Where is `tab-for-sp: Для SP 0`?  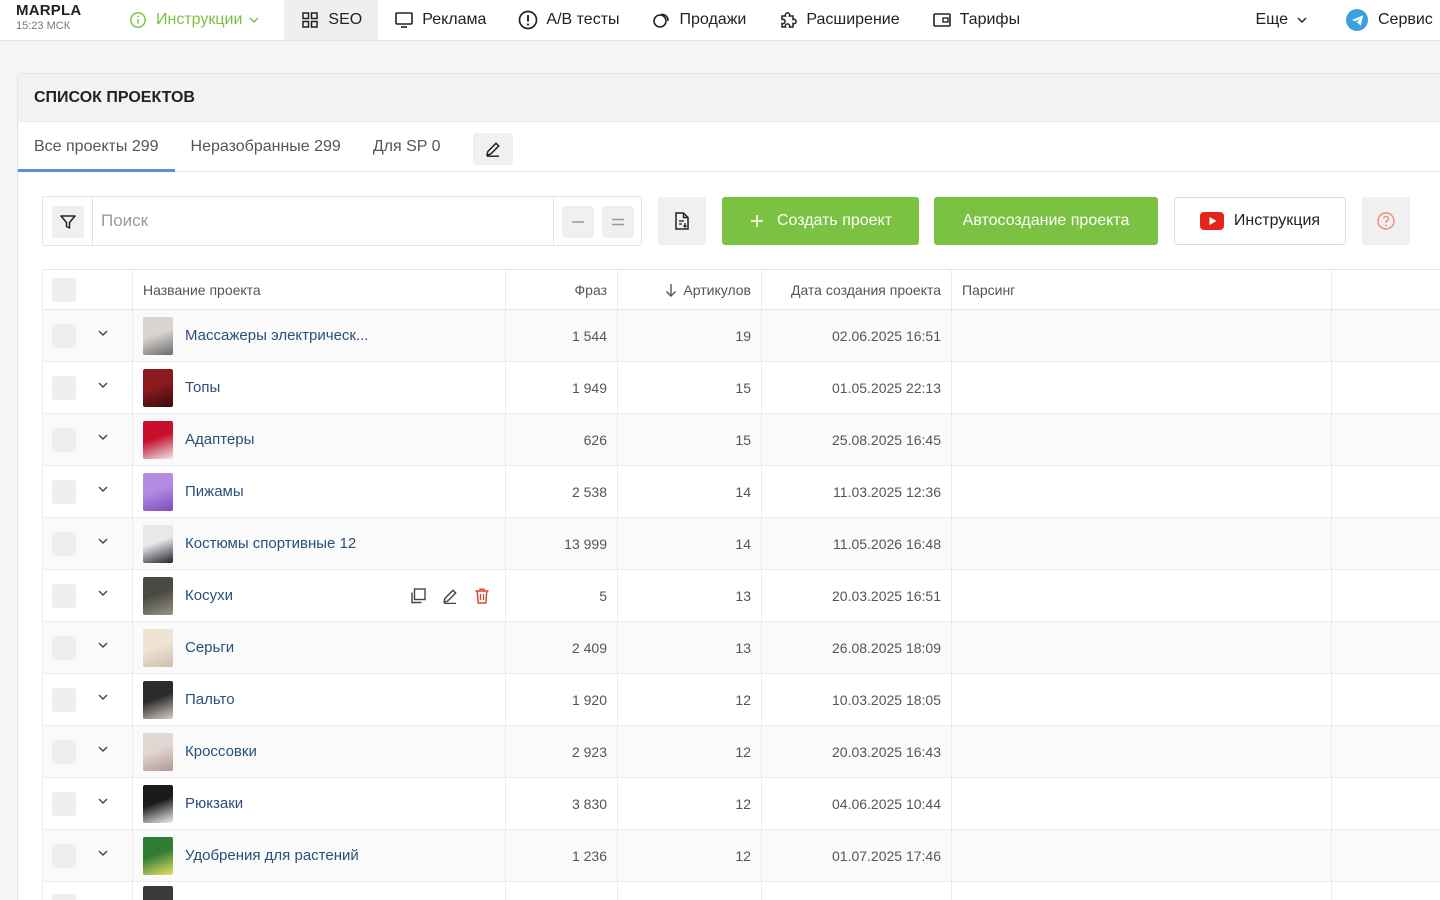
tab-for-sp: Для SP 0 is located at coordinates (407, 146).